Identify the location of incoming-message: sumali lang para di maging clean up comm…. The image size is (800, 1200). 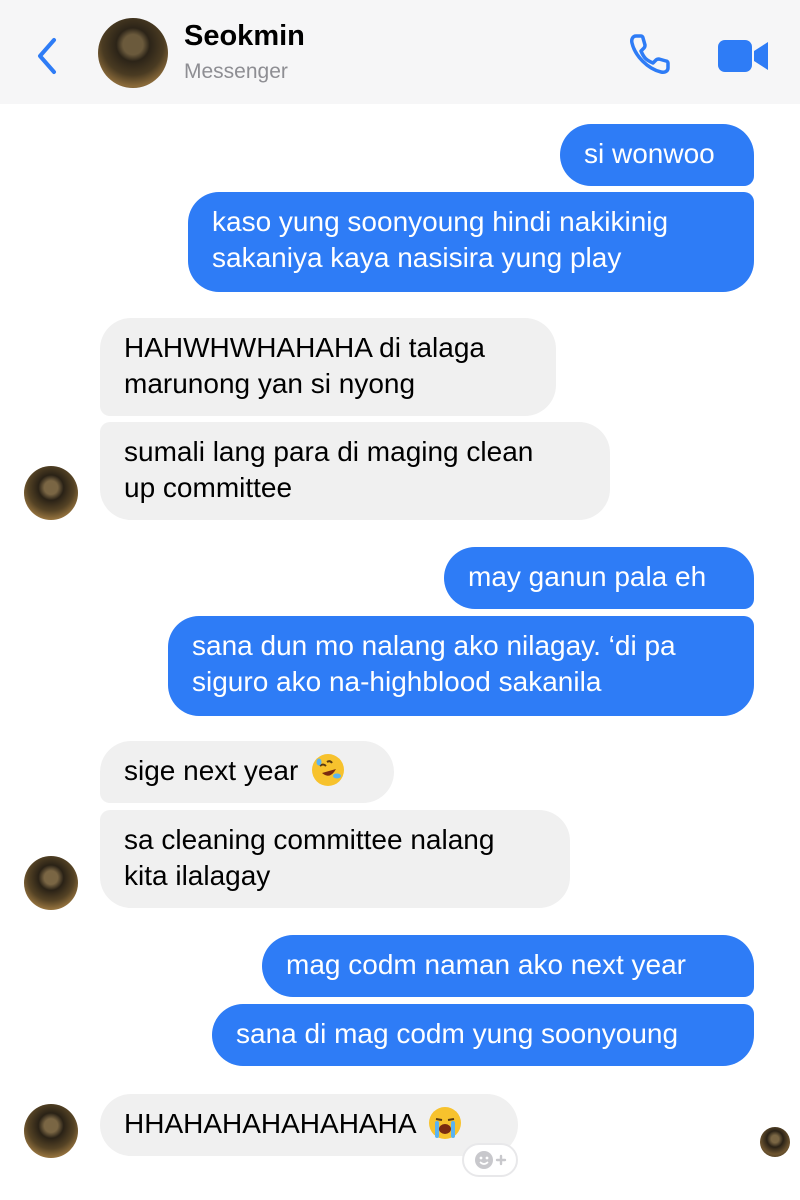
(355, 471).